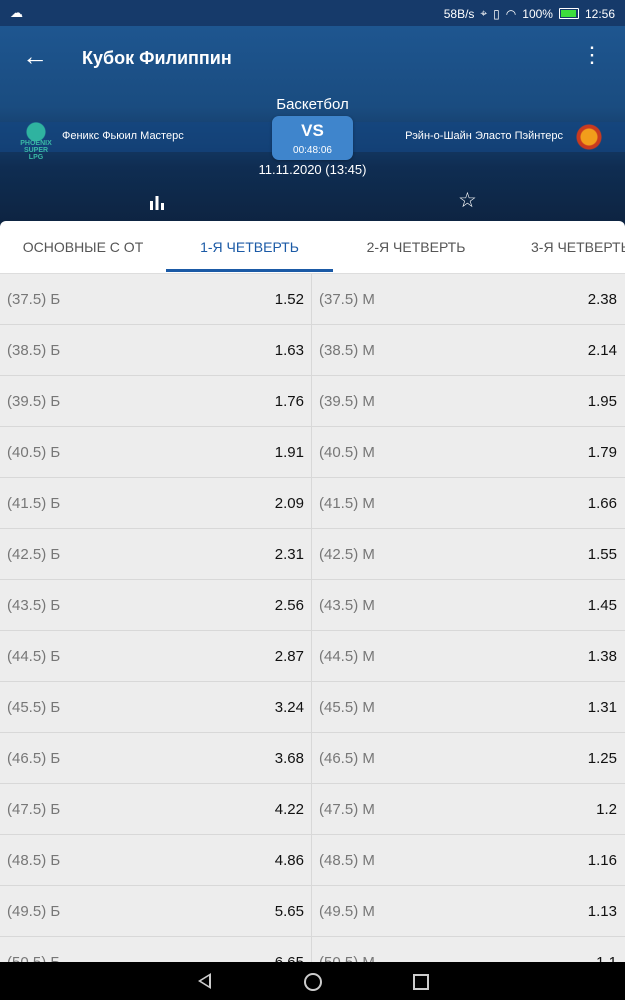 The height and width of the screenshot is (1000, 625). I want to click on over-odd-cell: (40.5) Б 1.91, so click(156, 452).